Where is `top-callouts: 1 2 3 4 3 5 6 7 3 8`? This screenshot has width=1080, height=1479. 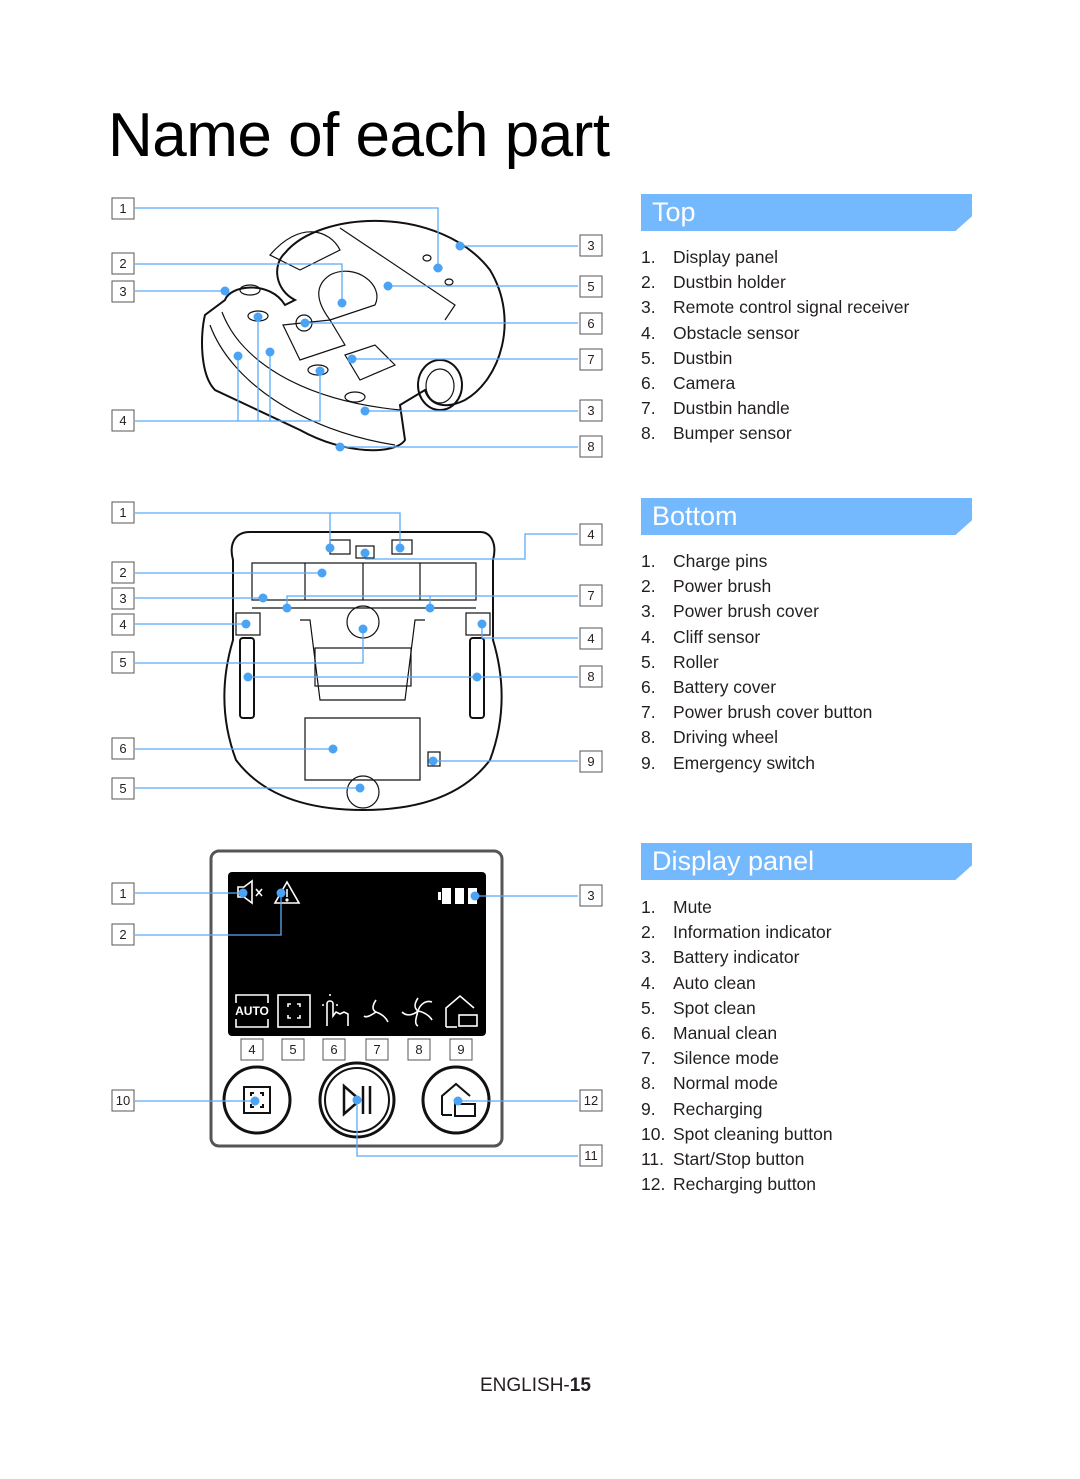
top-callouts: 1 2 3 4 3 5 6 7 3 8 is located at coordinates (357, 327).